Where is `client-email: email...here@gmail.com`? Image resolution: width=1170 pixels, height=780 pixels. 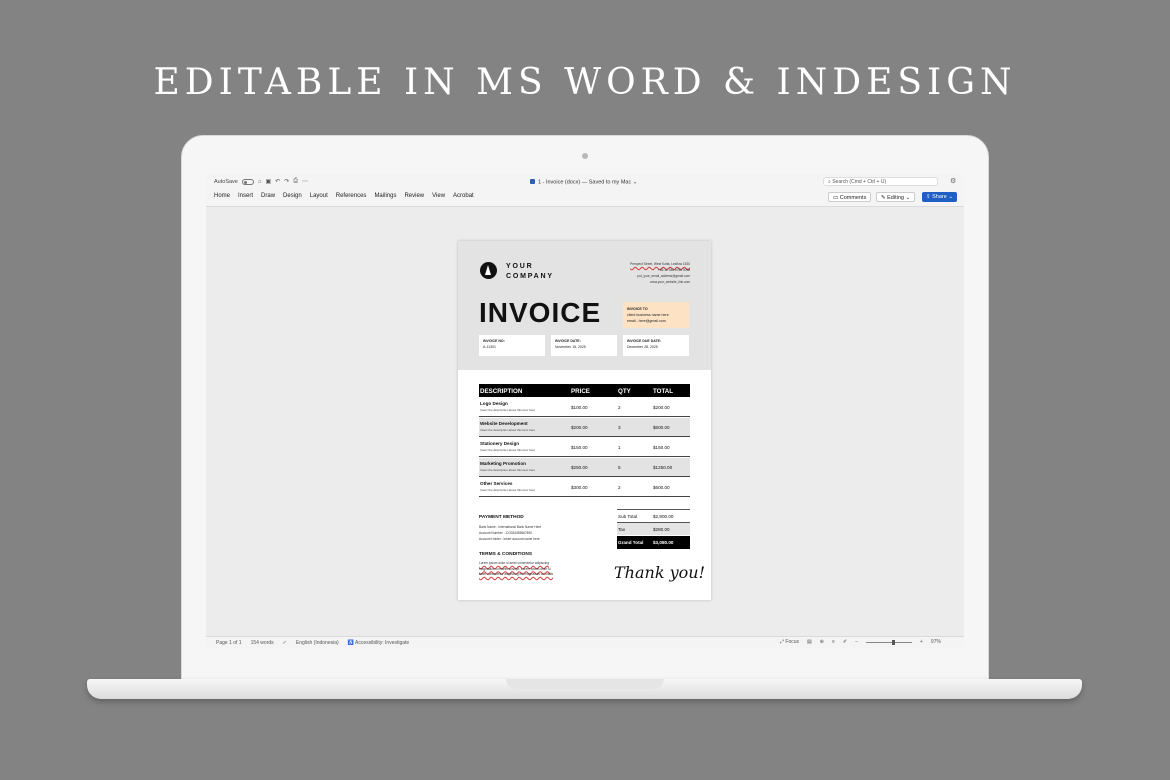
client-email: email...here@gmail.com is located at coordinates (646, 321).